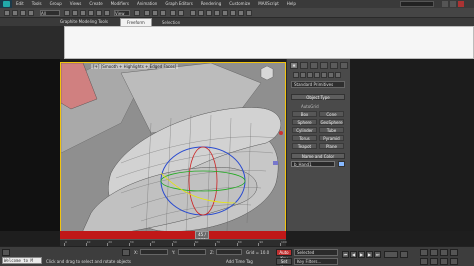 The height and width of the screenshot is (266, 474). I want to click on lock-selection-icon, so click(126, 252).